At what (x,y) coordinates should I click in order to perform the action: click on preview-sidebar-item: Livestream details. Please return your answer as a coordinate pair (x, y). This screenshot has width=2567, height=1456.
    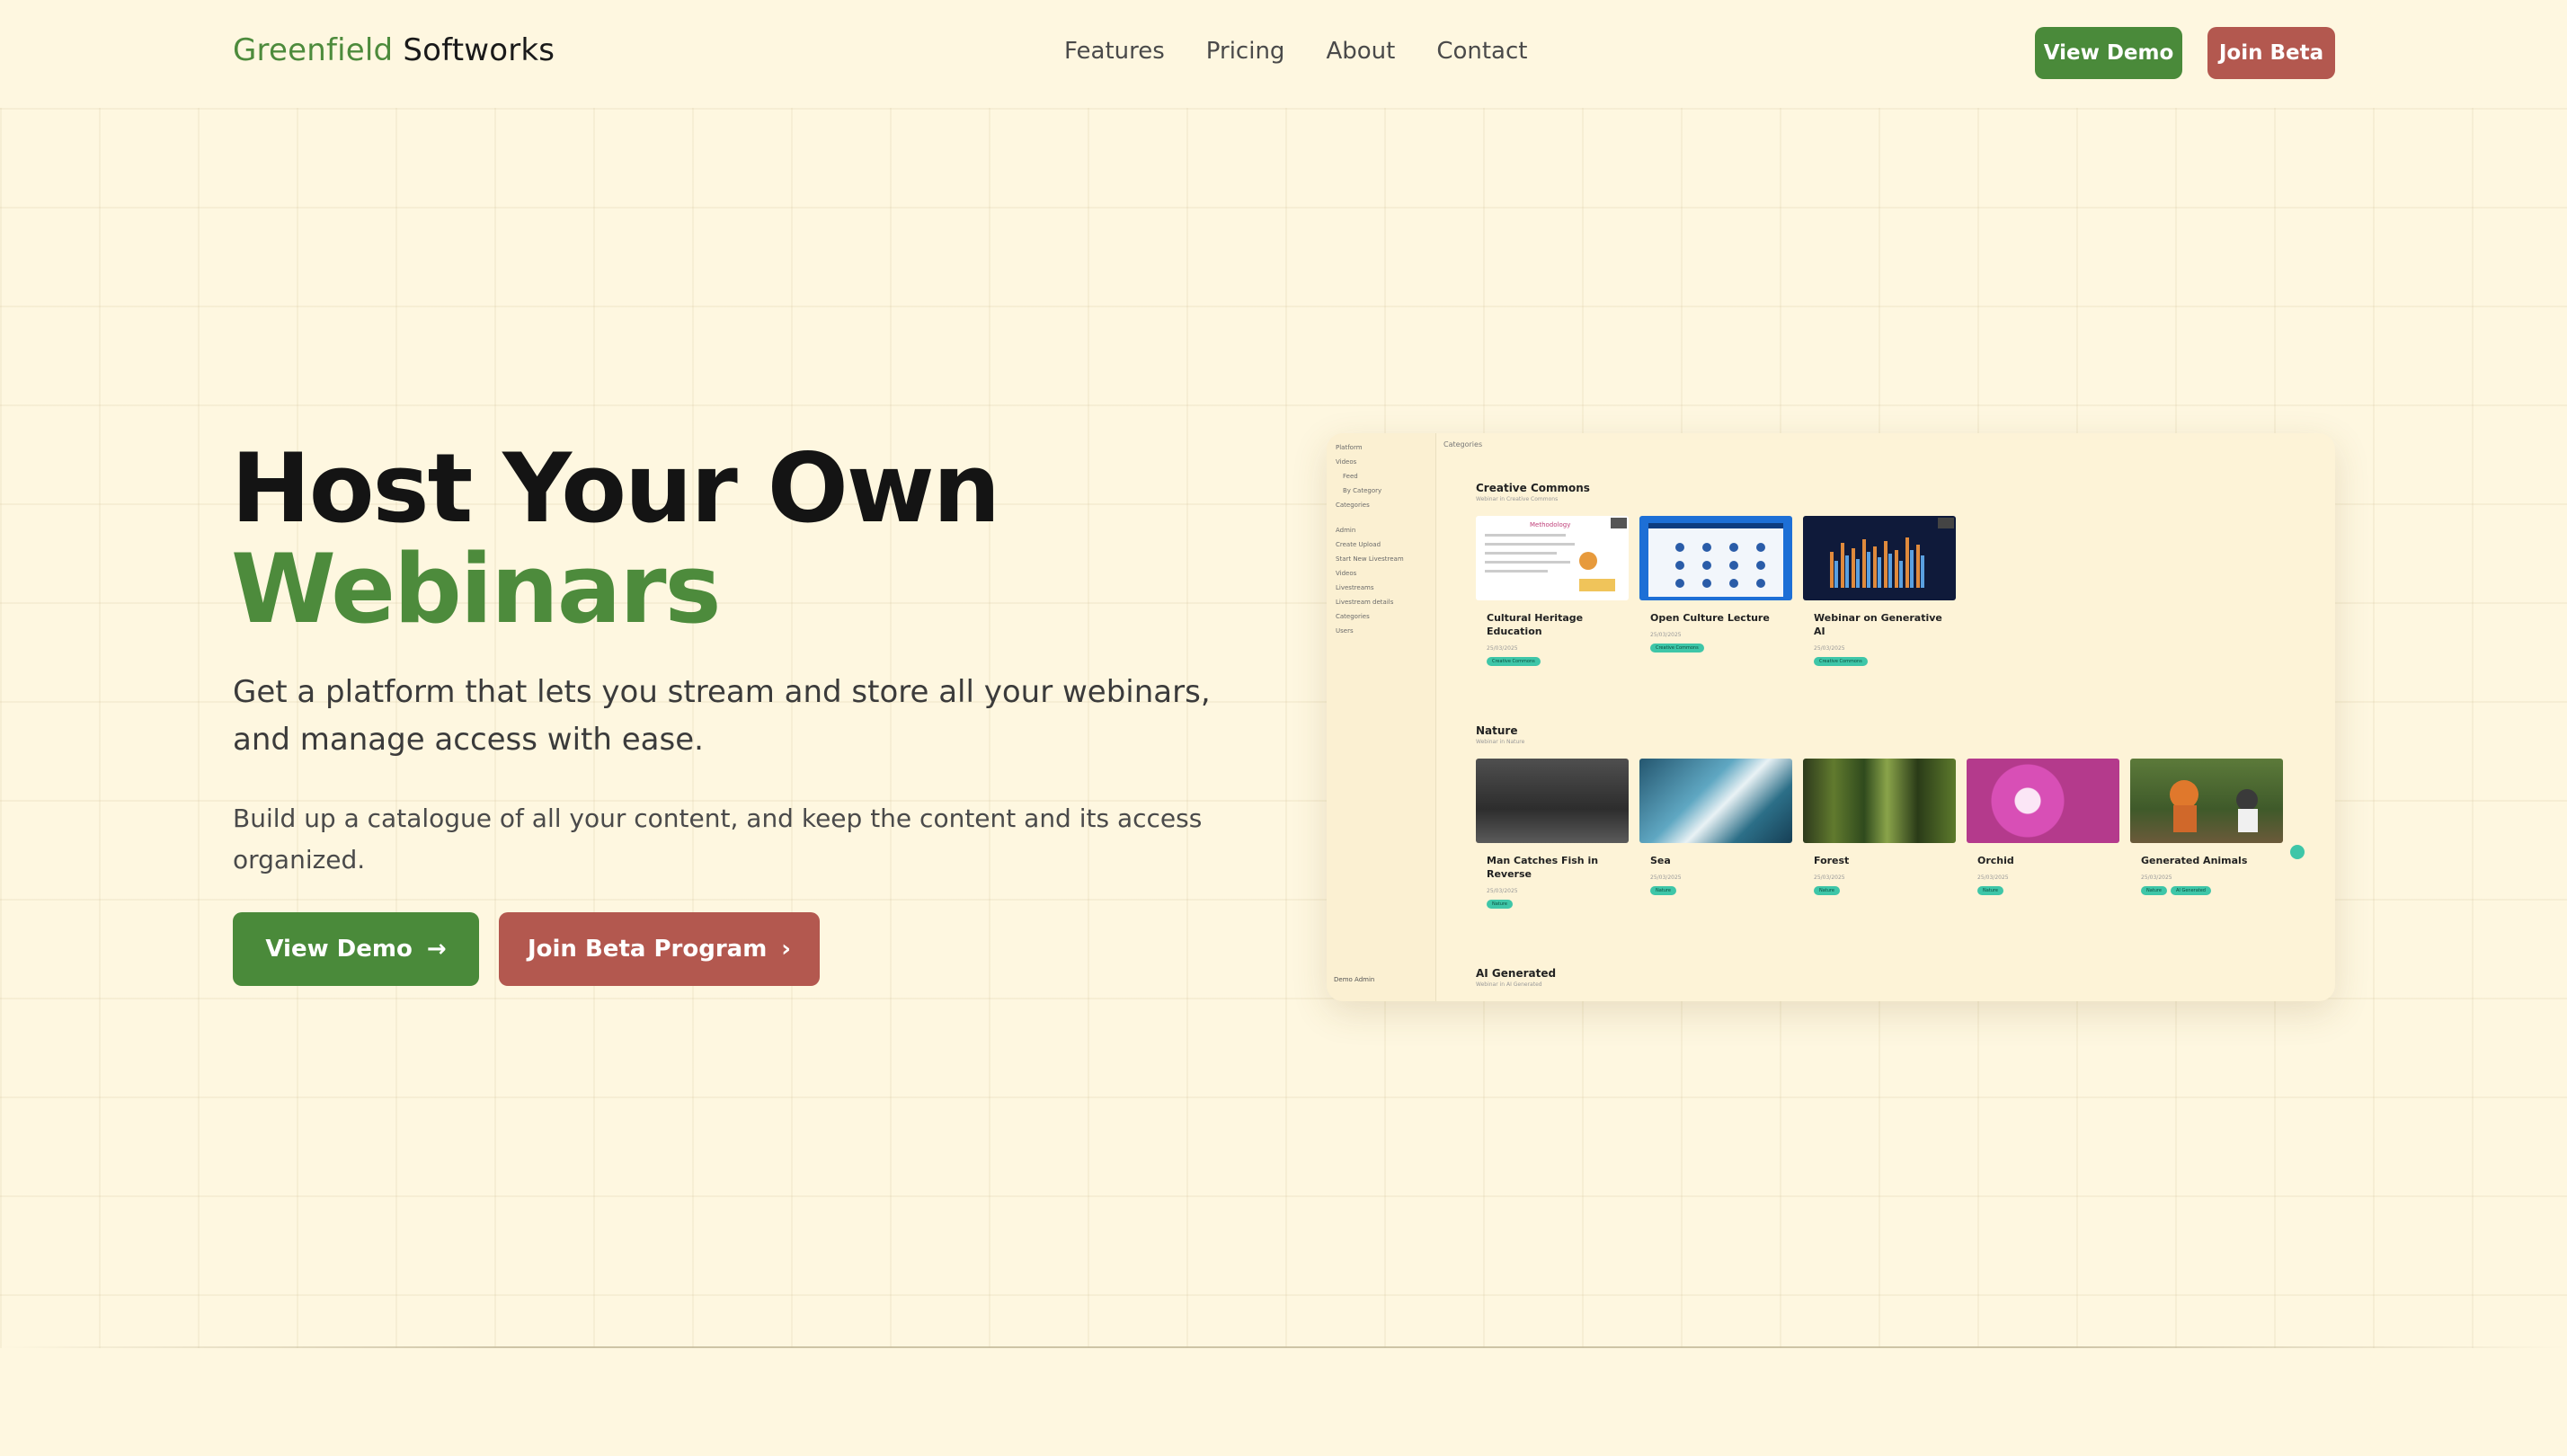
    Looking at the image, I should click on (1365, 603).